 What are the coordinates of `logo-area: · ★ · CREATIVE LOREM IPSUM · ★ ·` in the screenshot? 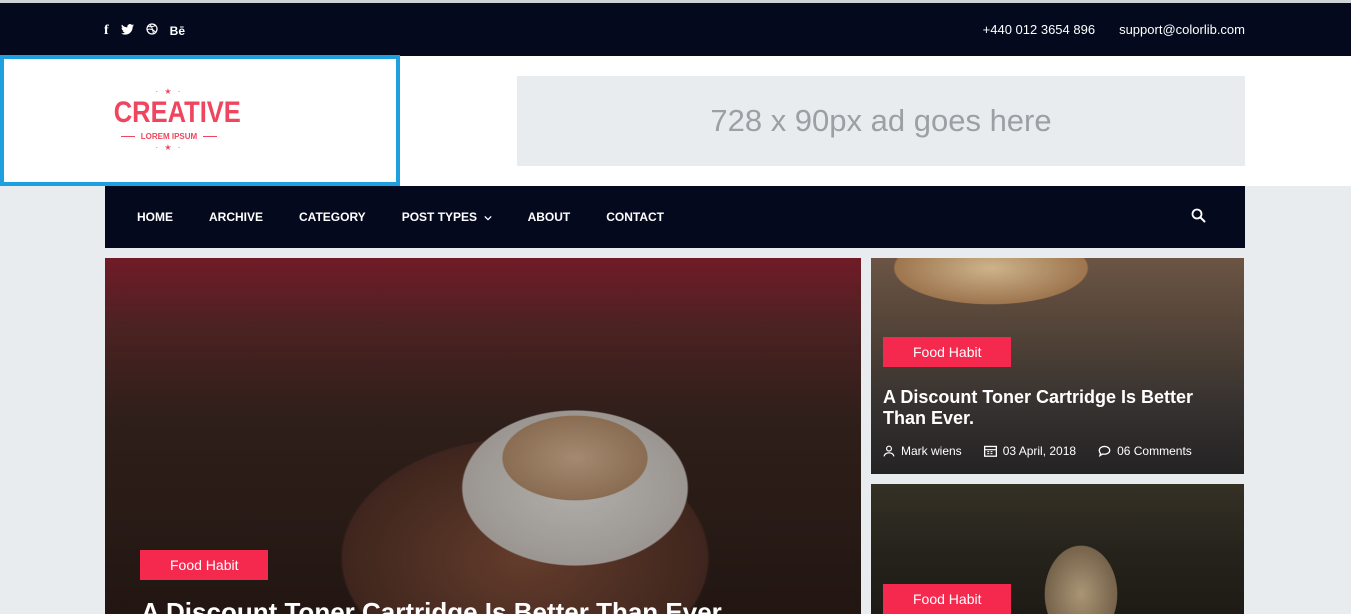 It's located at (200, 120).